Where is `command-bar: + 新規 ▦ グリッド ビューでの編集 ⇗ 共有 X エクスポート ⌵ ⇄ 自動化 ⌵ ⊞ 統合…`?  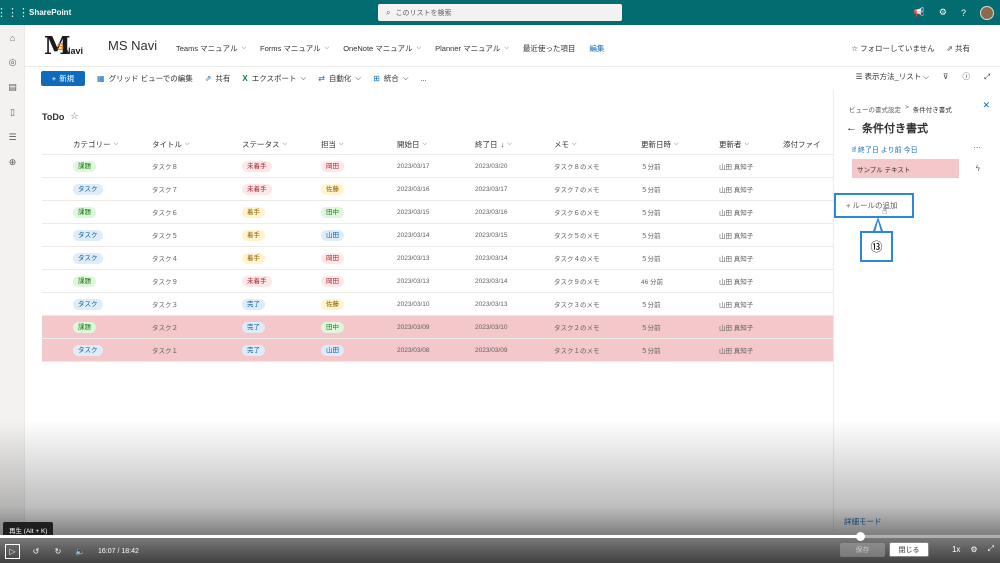 command-bar: + 新規 ▦ グリッド ビューでの編集 ⇗ 共有 X エクスポート ⌵ ⇄ 自動化 ⌵ ⊞ 統合… is located at coordinates (512, 78).